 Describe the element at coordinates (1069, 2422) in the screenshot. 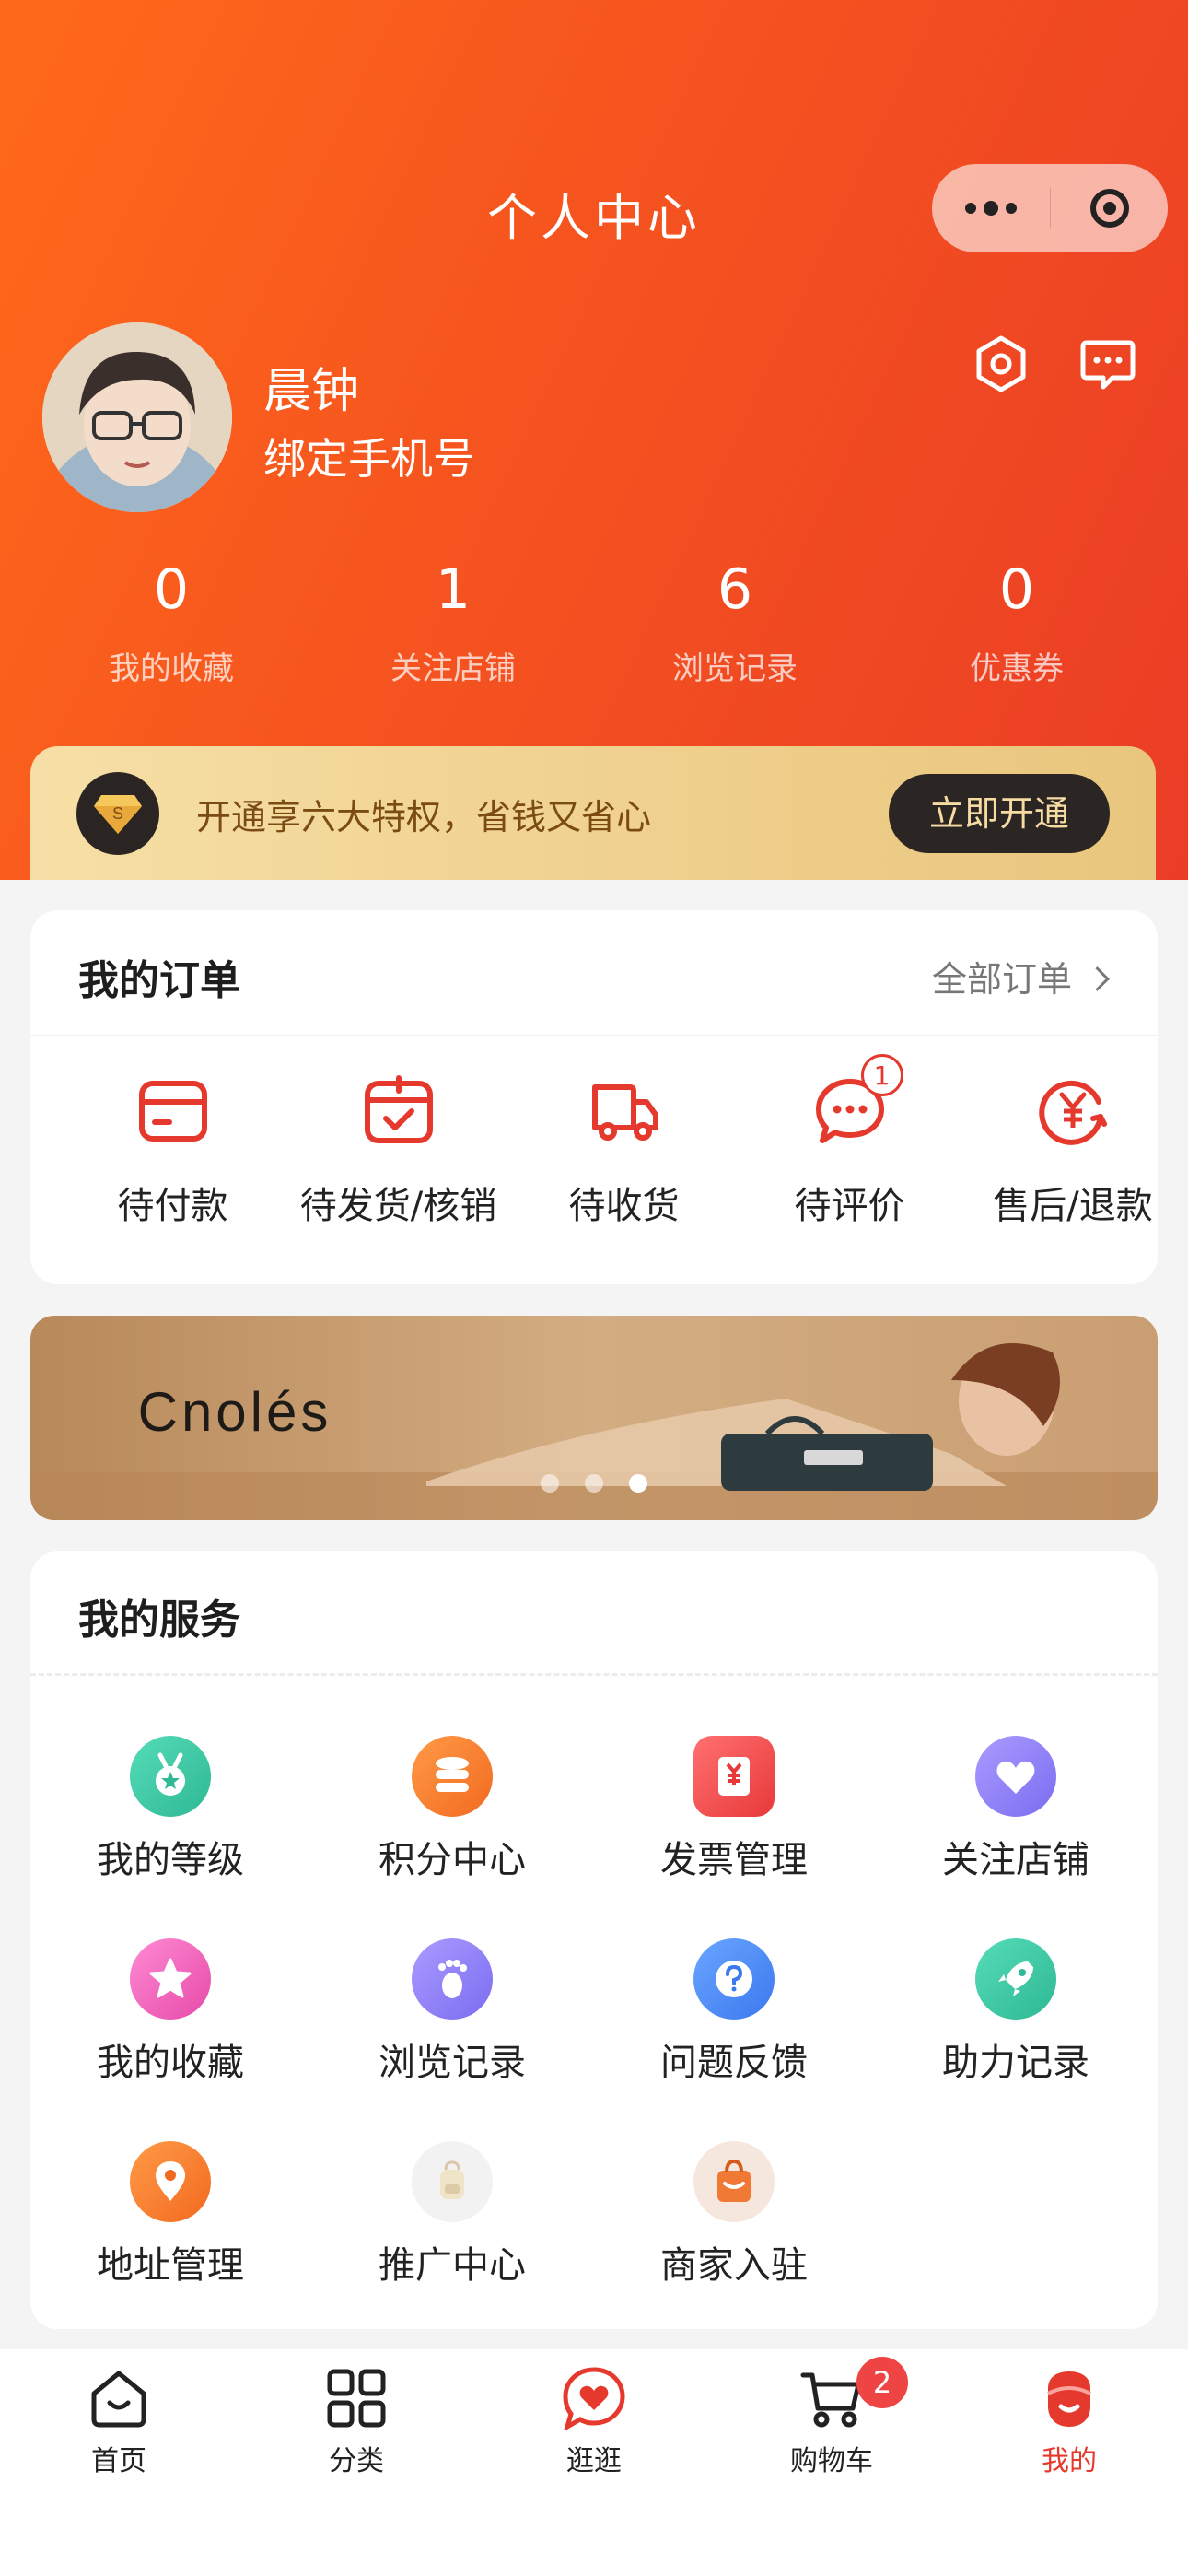

I see `tab-mine: 我的` at that location.